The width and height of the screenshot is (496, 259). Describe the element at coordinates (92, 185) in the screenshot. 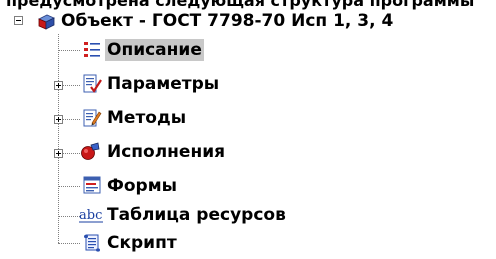

I see `forms-window-icon` at that location.